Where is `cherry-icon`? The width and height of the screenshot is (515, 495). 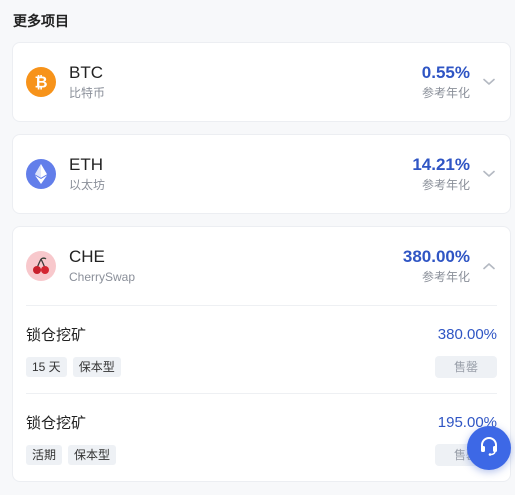
cherry-icon is located at coordinates (41, 266).